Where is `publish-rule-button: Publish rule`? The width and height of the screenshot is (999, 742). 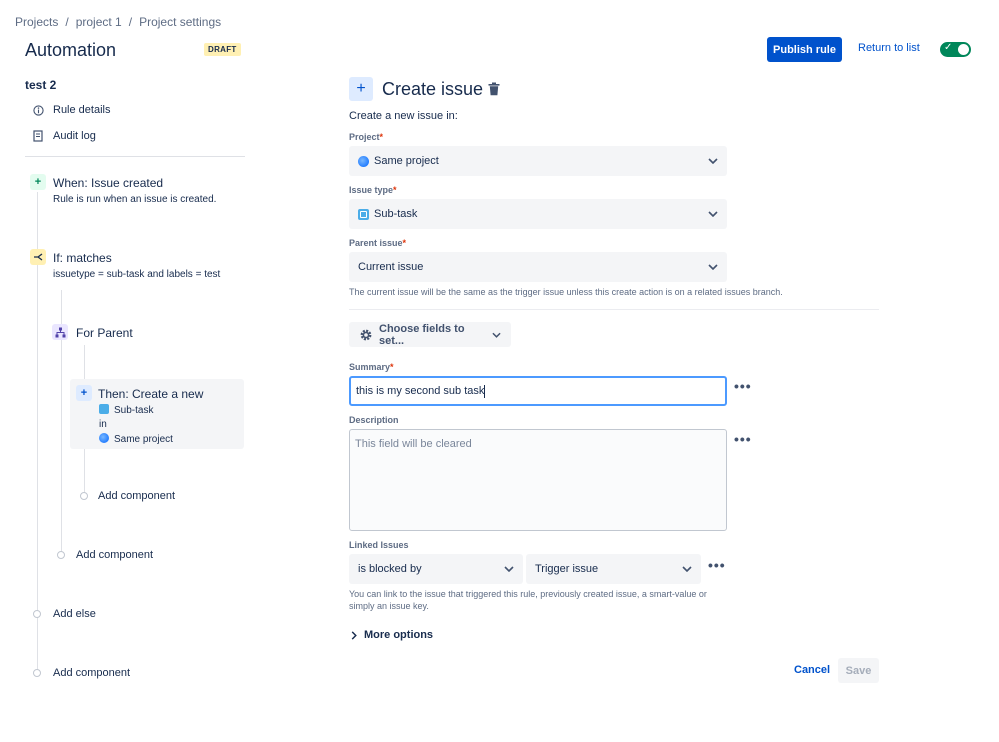 publish-rule-button: Publish rule is located at coordinates (804, 49).